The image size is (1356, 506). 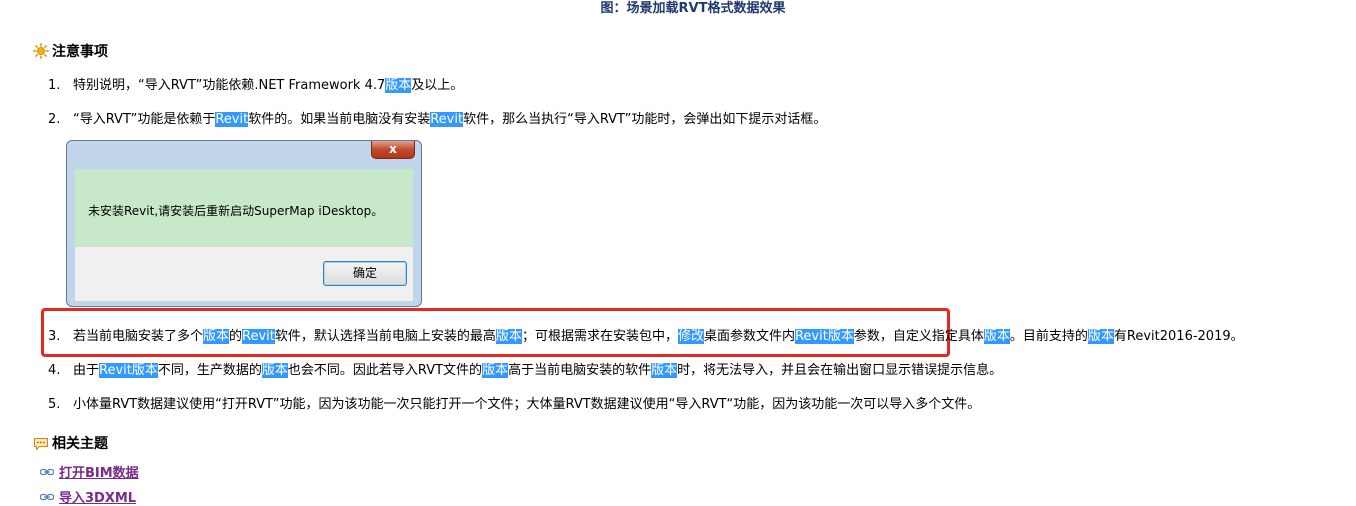 What do you see at coordinates (80, 52) in the screenshot?
I see `notes-heading-label: 注意事项` at bounding box center [80, 52].